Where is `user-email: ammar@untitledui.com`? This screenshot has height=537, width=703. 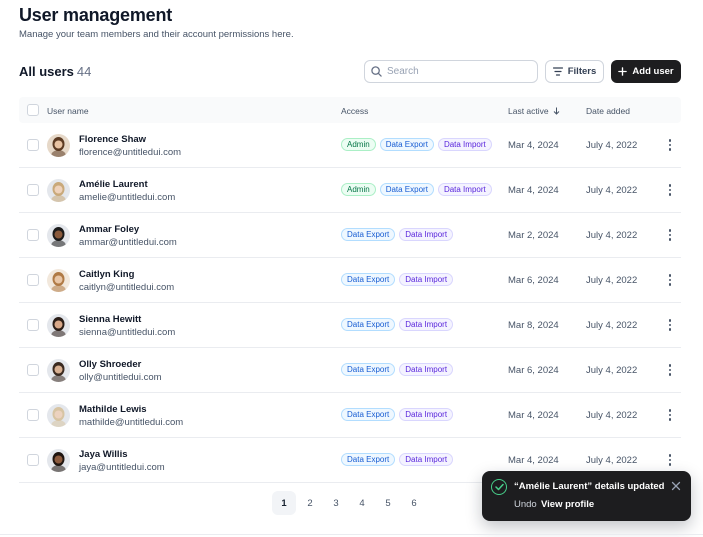 user-email: ammar@untitledui.com is located at coordinates (128, 242).